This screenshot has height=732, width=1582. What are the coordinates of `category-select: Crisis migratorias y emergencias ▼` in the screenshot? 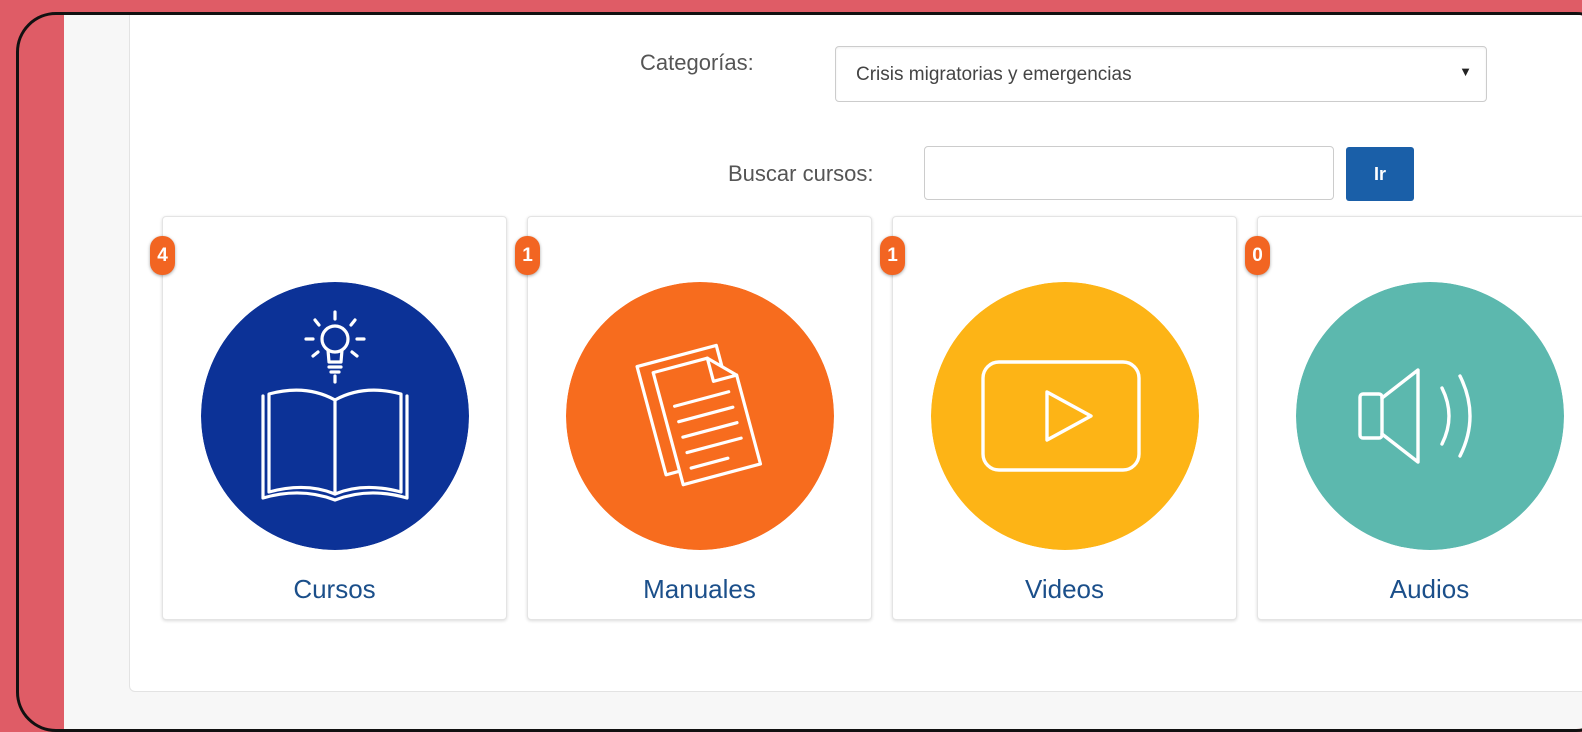 It's located at (1161, 74).